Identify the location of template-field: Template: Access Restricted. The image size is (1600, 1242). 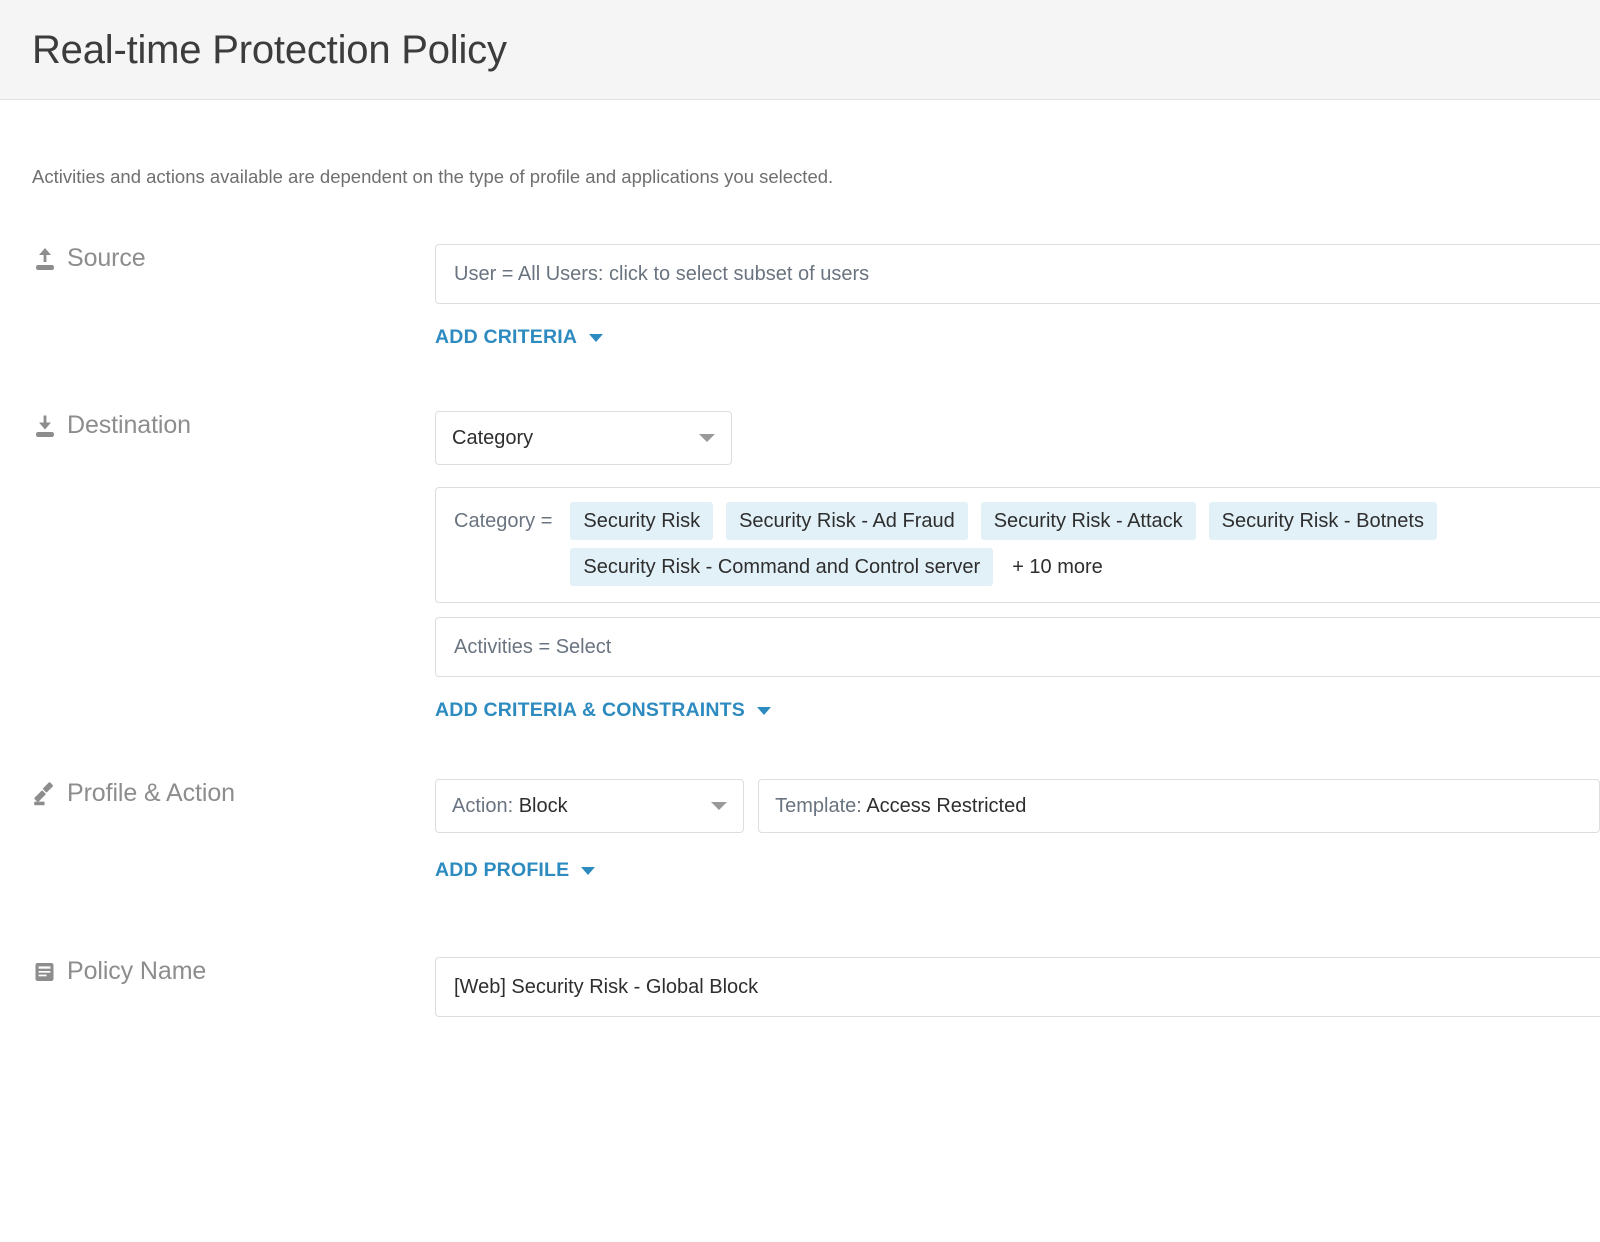
(1179, 806).